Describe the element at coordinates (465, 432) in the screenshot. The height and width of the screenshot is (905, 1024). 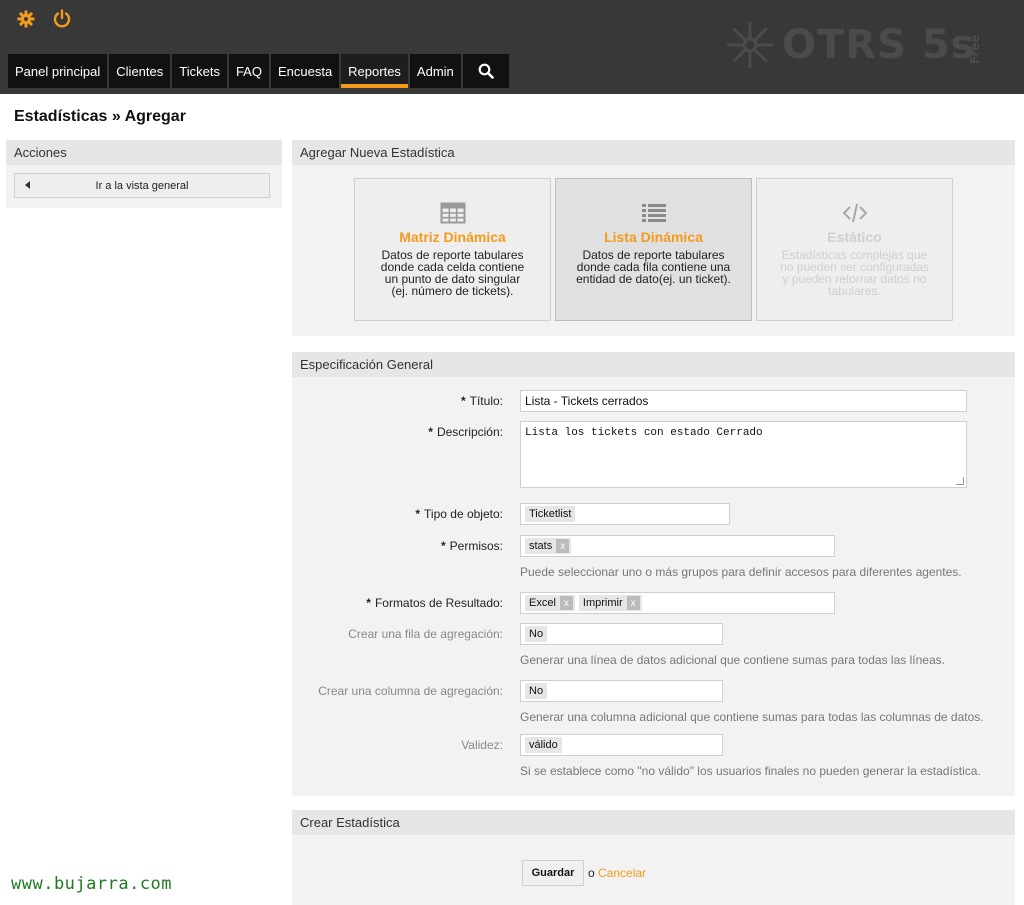
I see `description-label: * Descripción:` at that location.